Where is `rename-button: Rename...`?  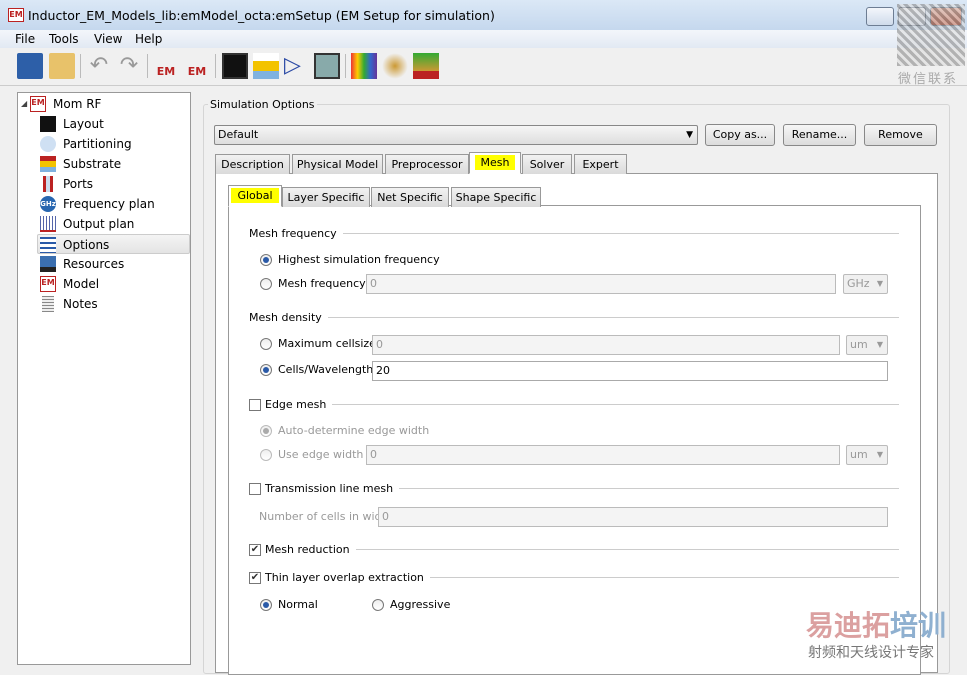 rename-button: Rename... is located at coordinates (819, 135).